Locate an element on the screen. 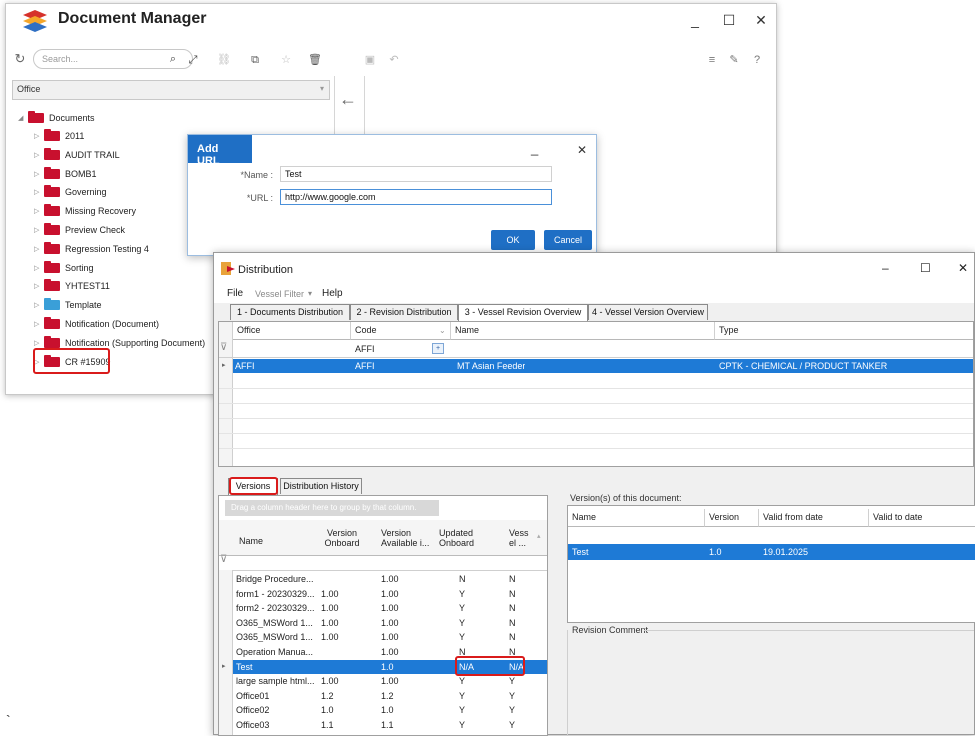 The width and height of the screenshot is (975, 736). window-title: Distribution is located at coordinates (266, 270).